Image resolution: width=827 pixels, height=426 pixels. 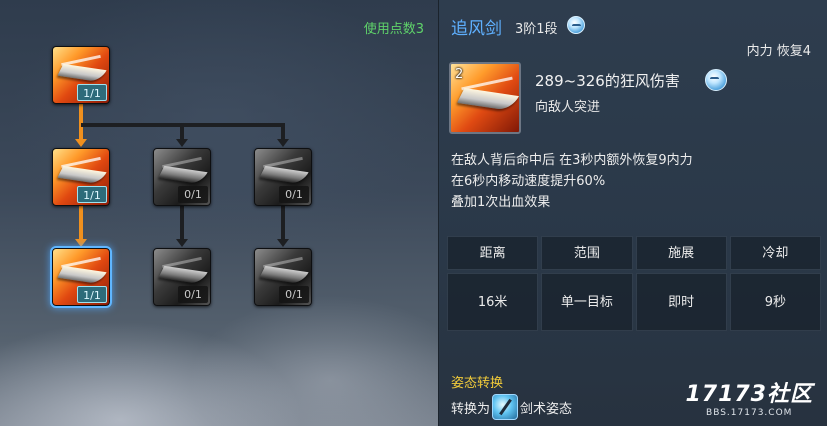 I want to click on skill-node-tier2-right: 0/1, so click(x=283, y=177).